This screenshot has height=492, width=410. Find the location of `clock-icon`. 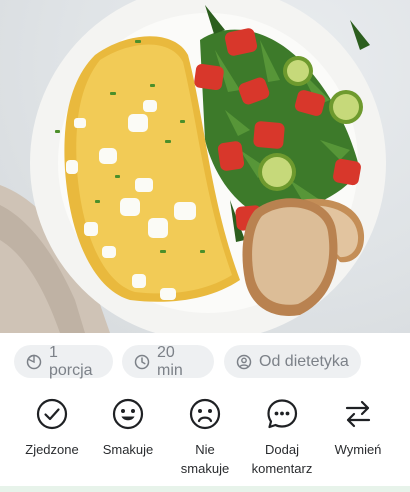

clock-icon is located at coordinates (142, 361).